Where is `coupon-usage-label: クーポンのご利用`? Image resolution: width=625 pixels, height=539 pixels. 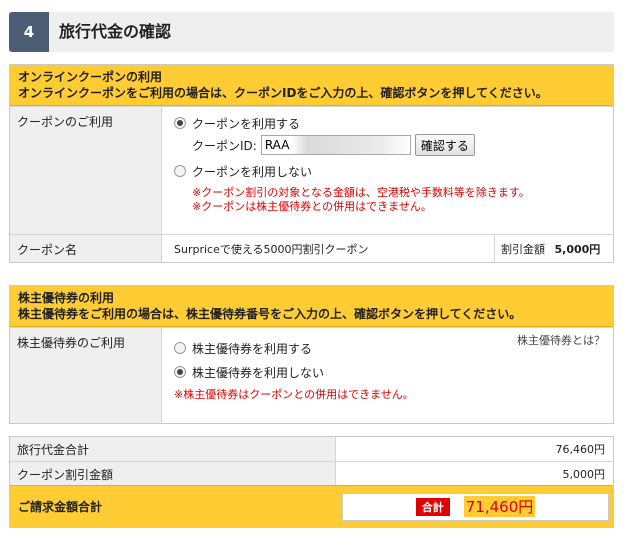 coupon-usage-label: クーポンのご利用 is located at coordinates (86, 170).